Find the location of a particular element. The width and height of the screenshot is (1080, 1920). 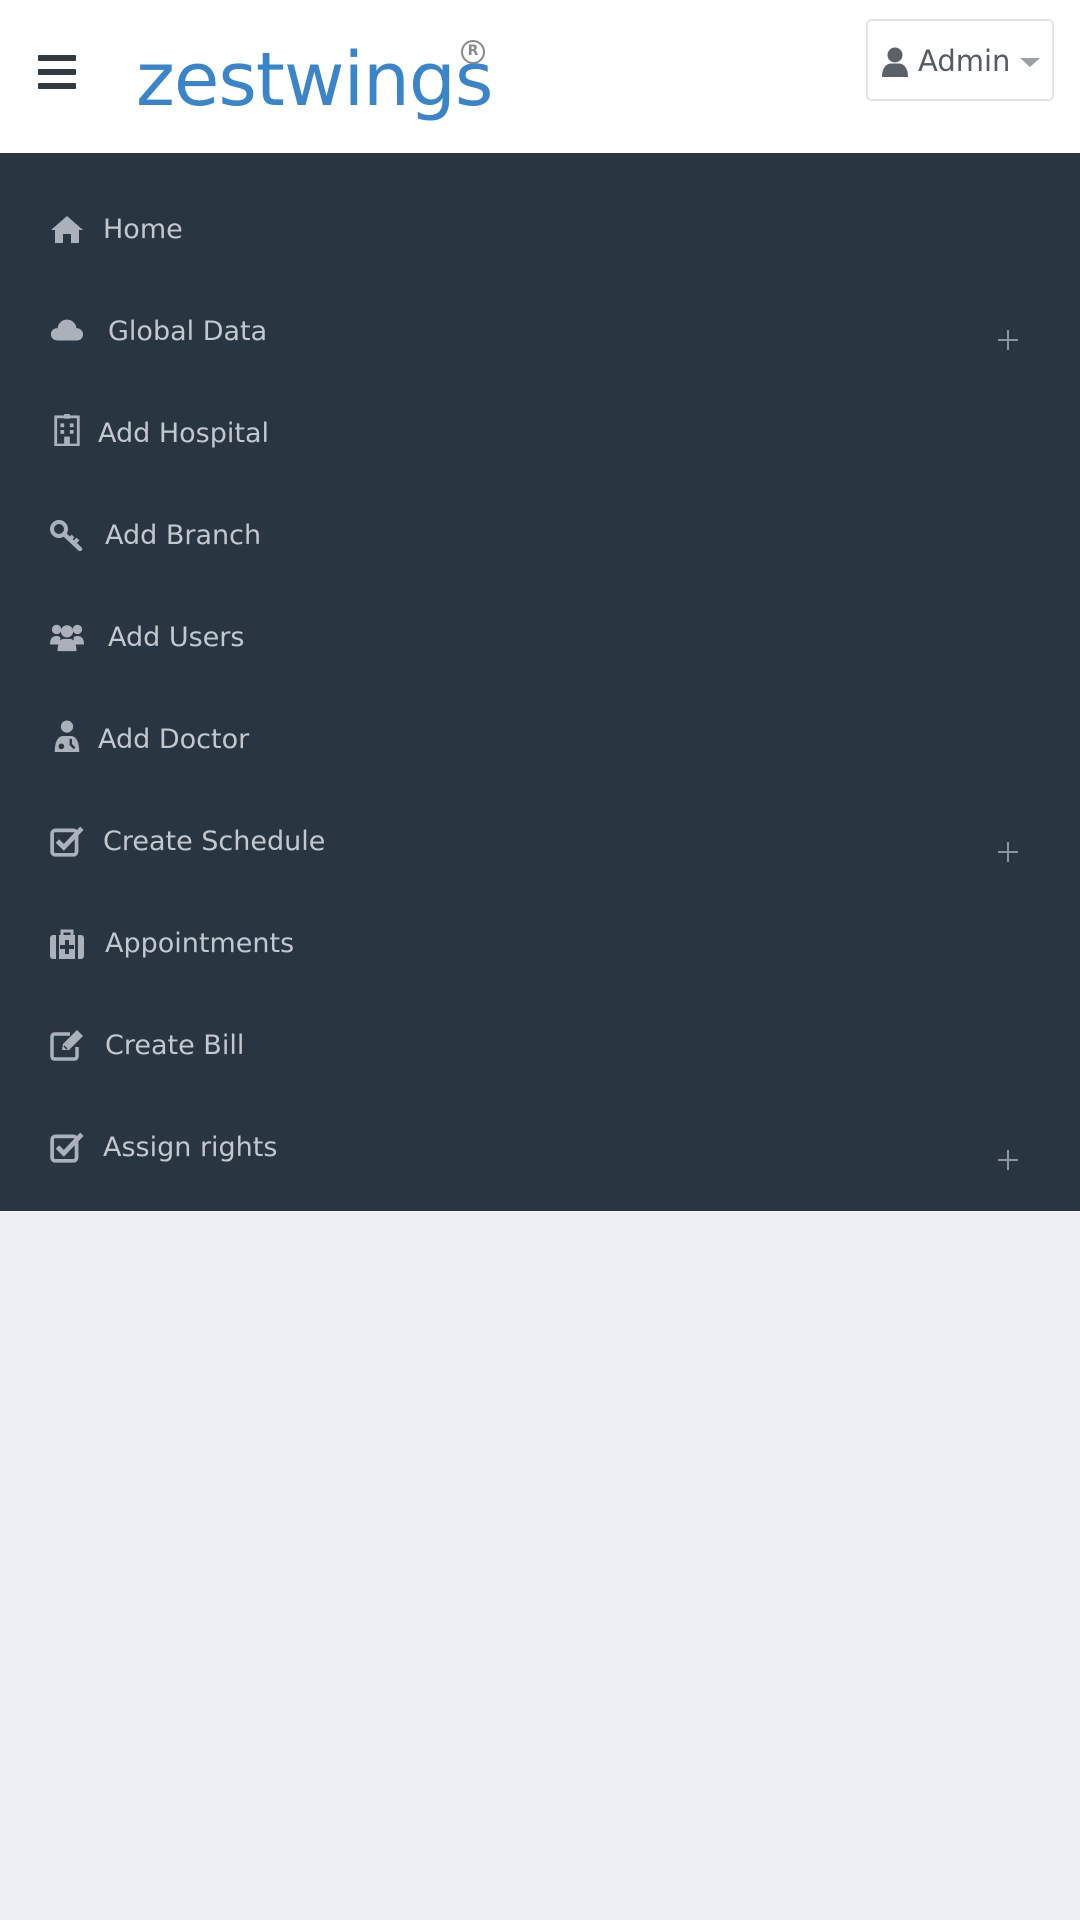

sidebar-item-add-branch: Add Branch is located at coordinates (540, 536).